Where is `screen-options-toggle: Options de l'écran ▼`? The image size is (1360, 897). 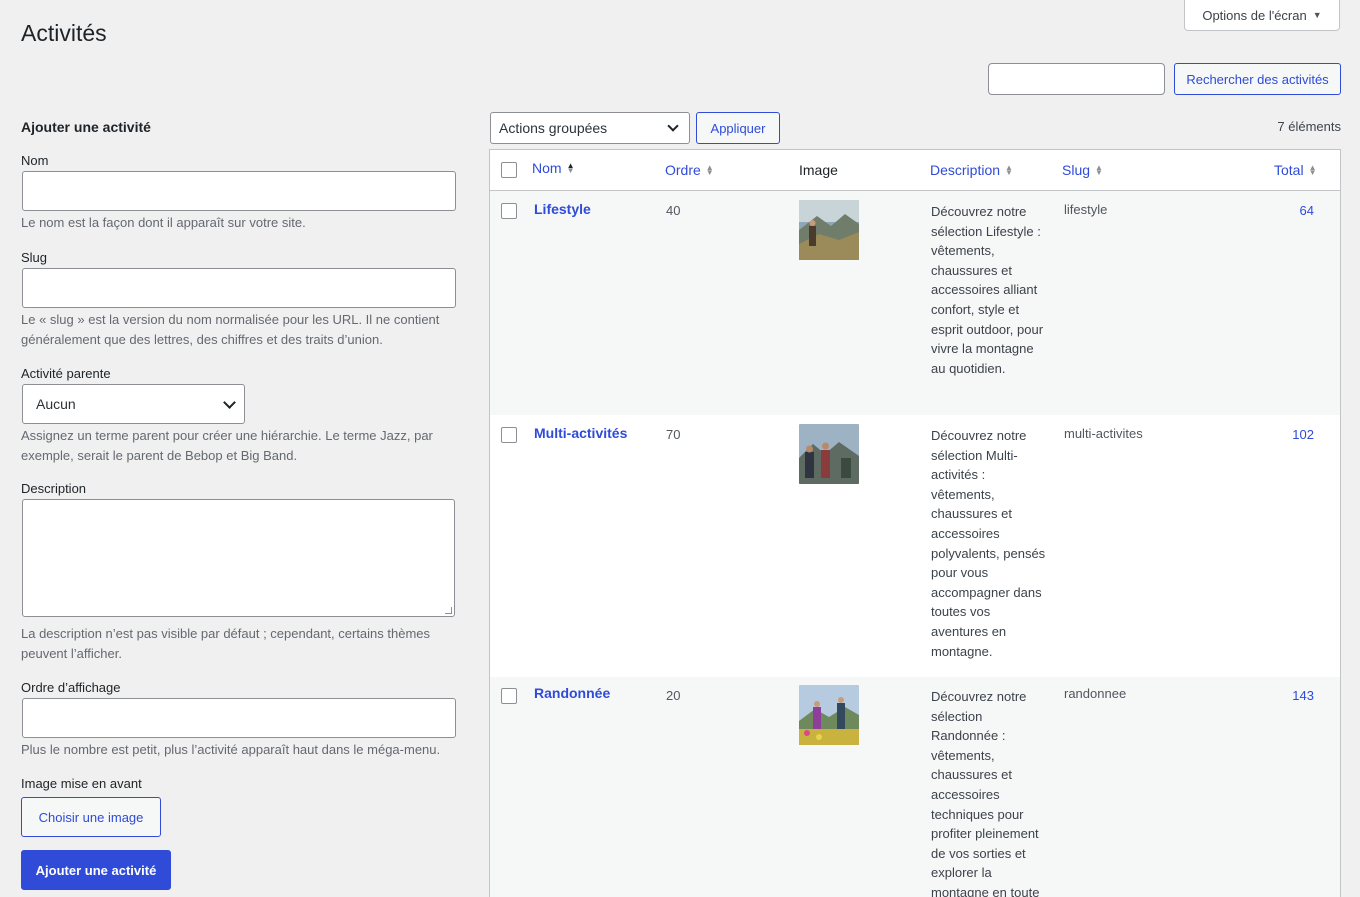 screen-options-toggle: Options de l'écran ▼ is located at coordinates (1262, 15).